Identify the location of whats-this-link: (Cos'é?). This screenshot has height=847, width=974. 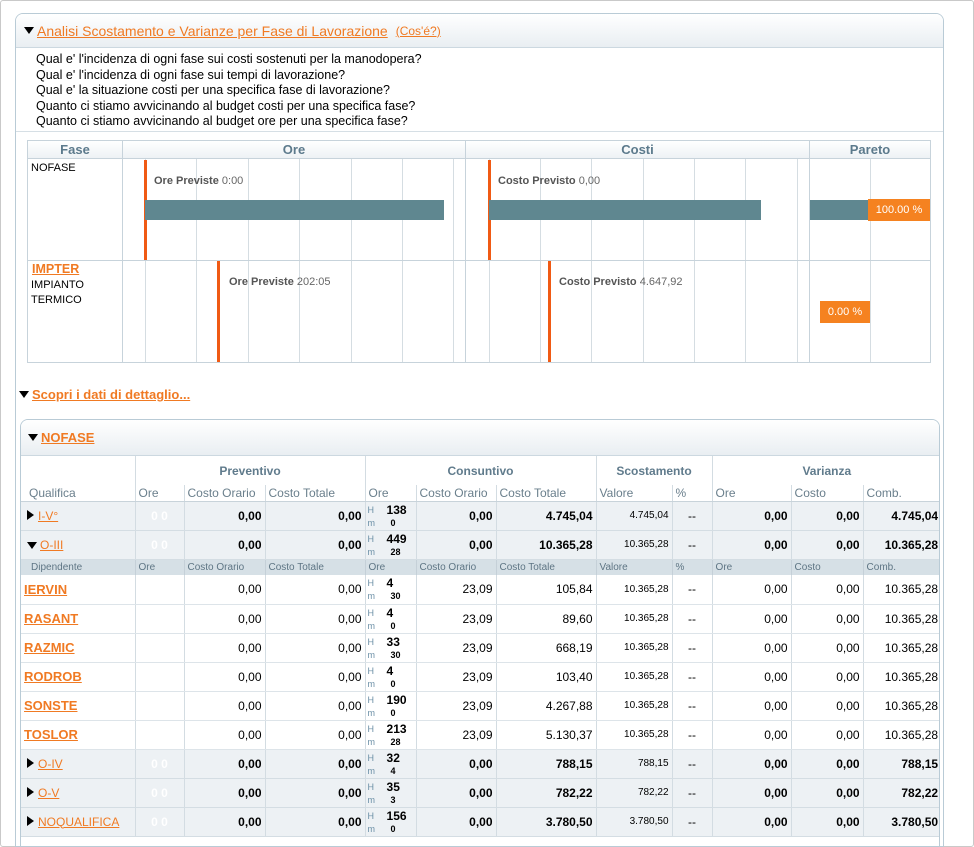
(418, 31).